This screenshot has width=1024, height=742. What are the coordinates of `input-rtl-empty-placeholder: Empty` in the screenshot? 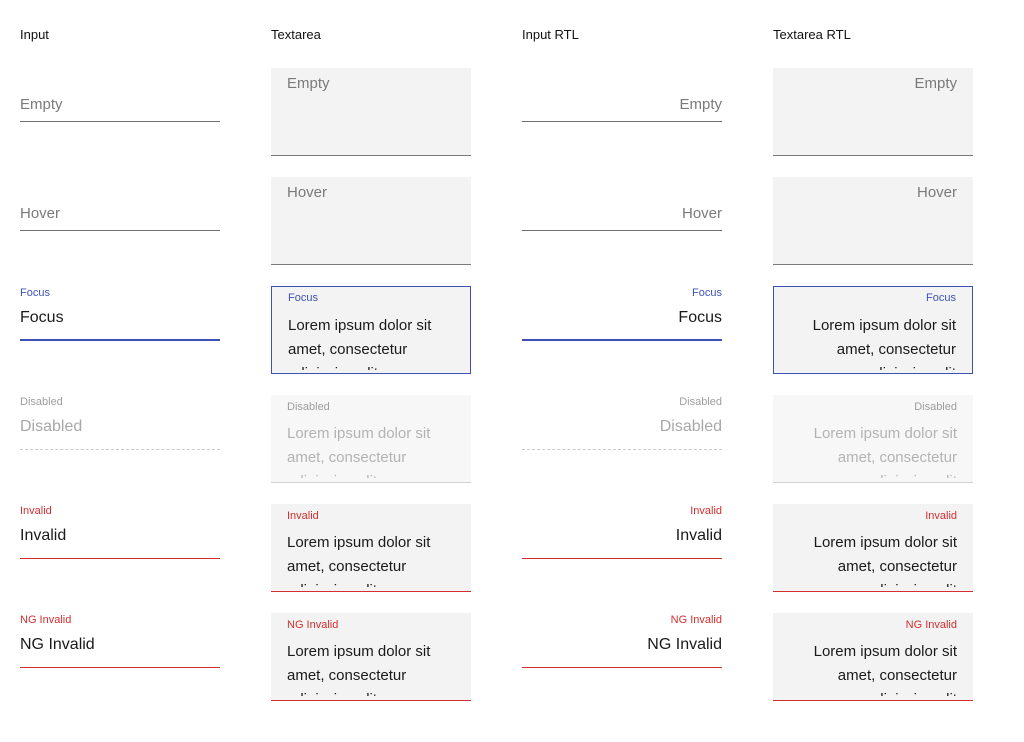 It's located at (700, 104).